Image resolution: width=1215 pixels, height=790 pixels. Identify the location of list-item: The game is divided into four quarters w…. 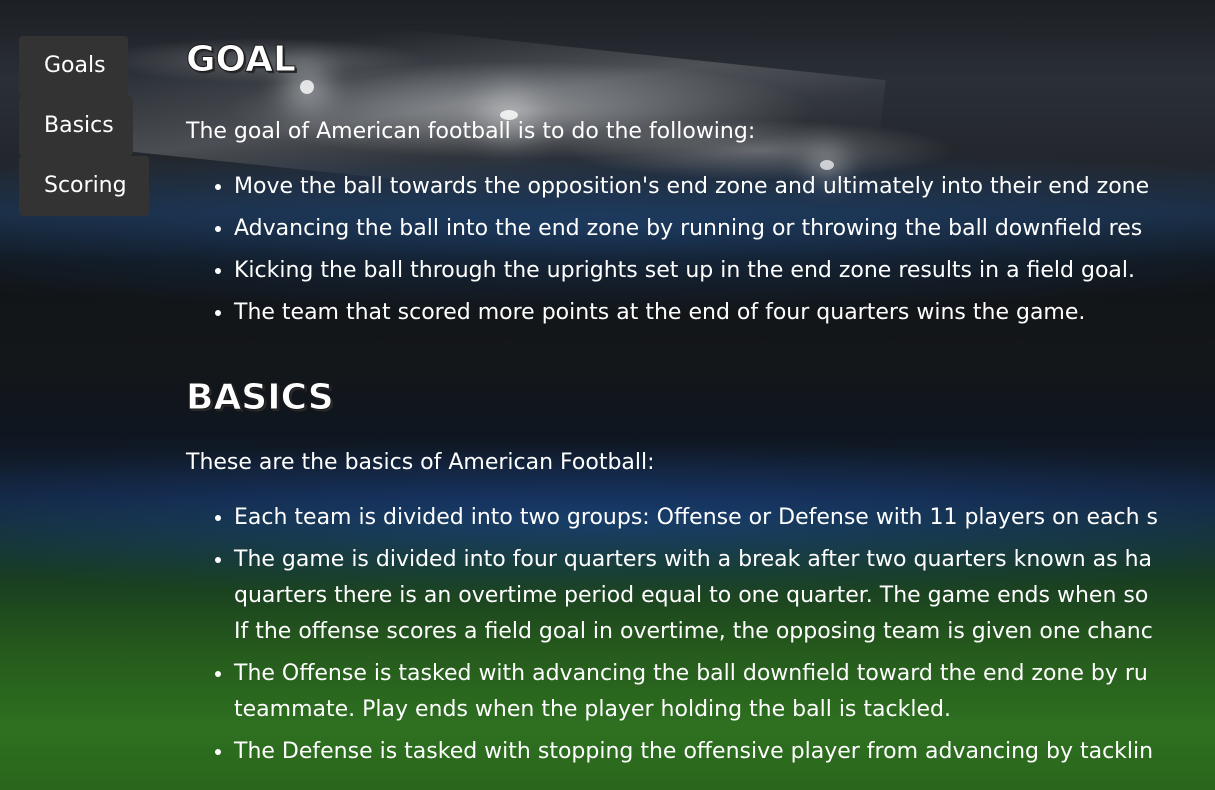
(724, 596).